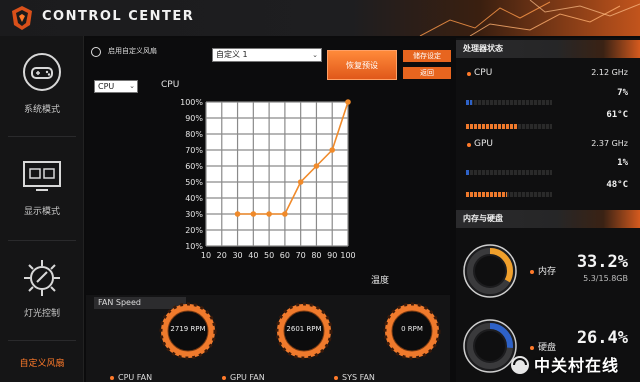  What do you see at coordinates (277, 174) in the screenshot?
I see `chart-plot-area` at bounding box center [277, 174].